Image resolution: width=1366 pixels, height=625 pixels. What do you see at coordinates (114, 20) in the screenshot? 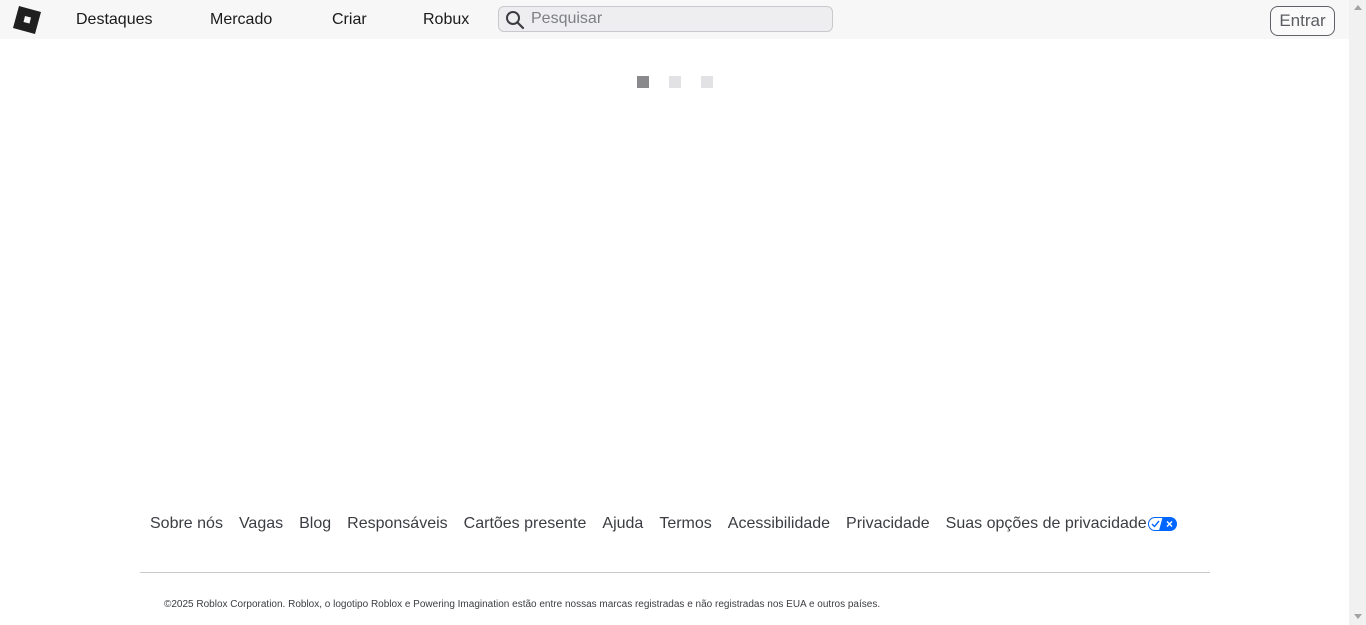
I see `nav-destaques: Destaques` at bounding box center [114, 20].